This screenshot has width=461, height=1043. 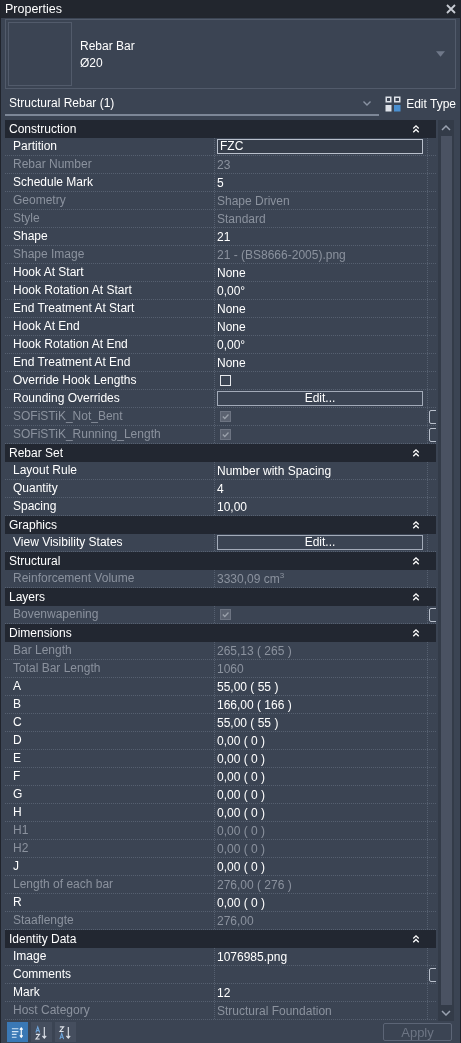 I want to click on property-value: 12, so click(x=224, y=992).